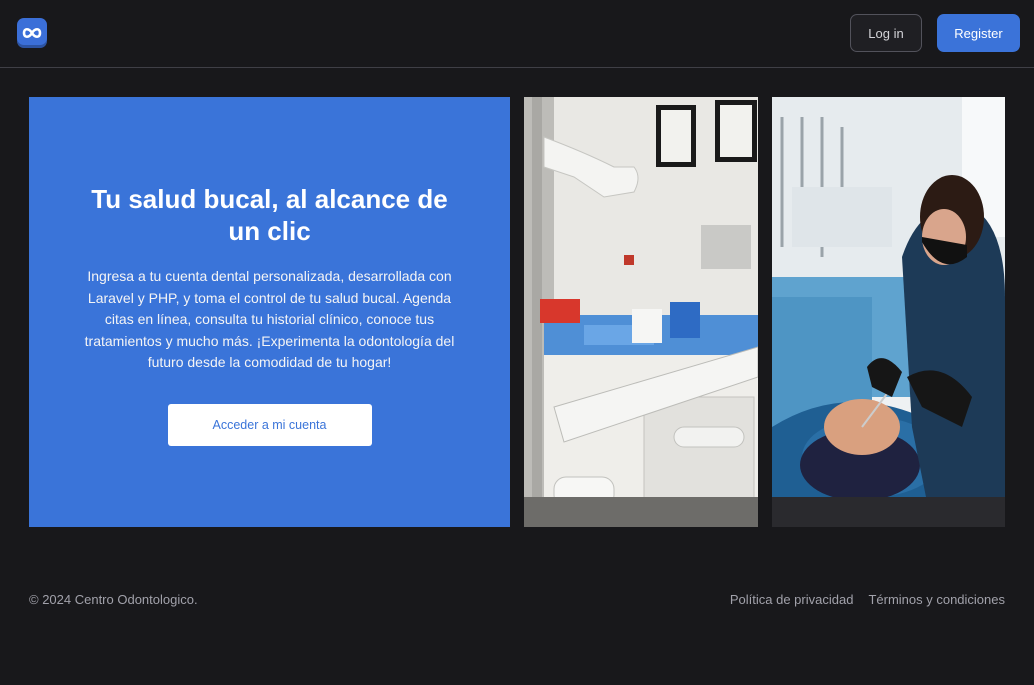  I want to click on infinity-logo-icon, so click(32, 33).